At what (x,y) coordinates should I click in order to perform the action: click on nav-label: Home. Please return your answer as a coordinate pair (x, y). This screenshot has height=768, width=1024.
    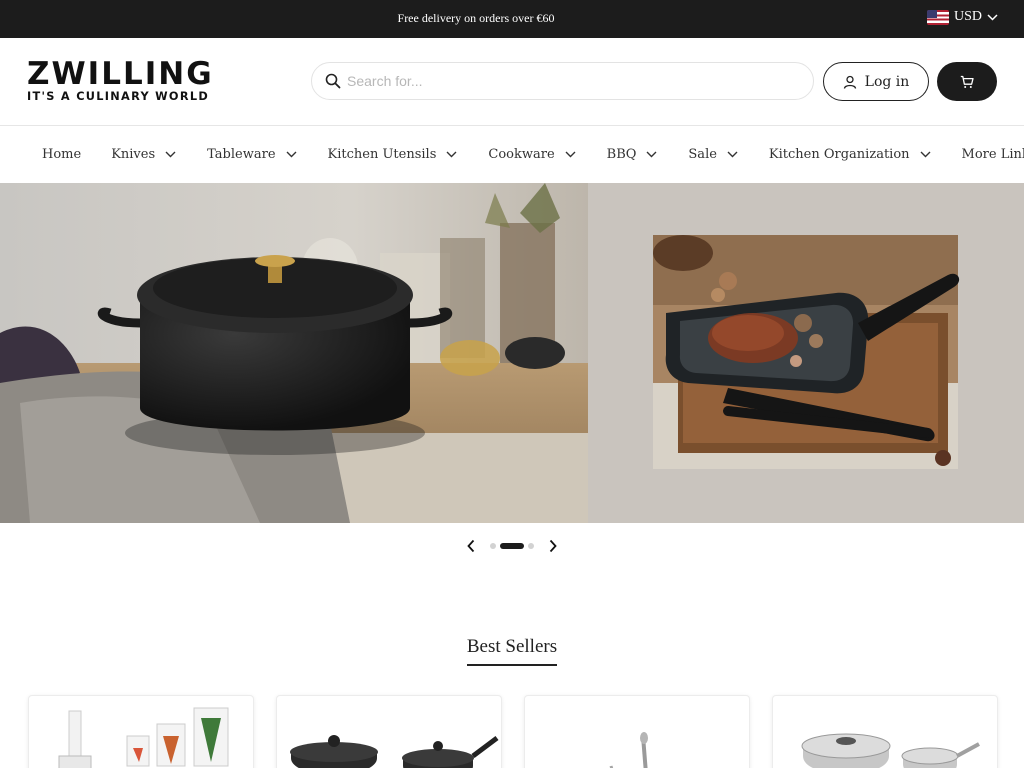
    Looking at the image, I should click on (62, 154).